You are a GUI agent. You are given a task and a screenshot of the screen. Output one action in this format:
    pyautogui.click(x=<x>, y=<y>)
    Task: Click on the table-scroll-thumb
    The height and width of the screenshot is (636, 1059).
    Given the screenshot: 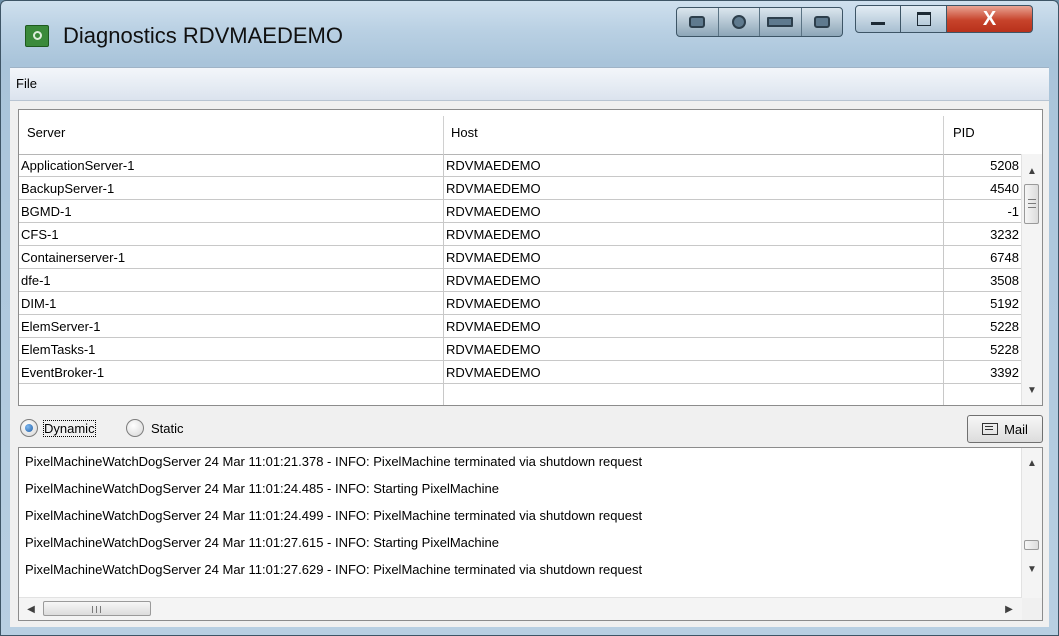 What is the action you would take?
    pyautogui.click(x=1031, y=204)
    